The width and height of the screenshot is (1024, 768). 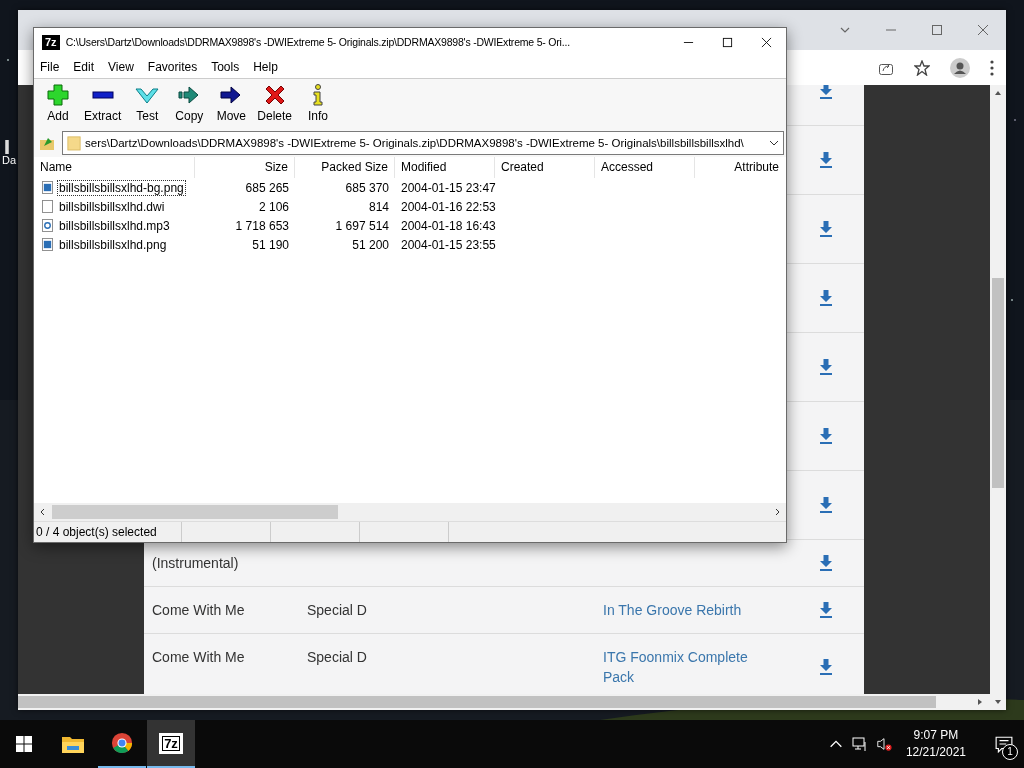 What do you see at coordinates (103, 104) in the screenshot?
I see `extract-button: Extract` at bounding box center [103, 104].